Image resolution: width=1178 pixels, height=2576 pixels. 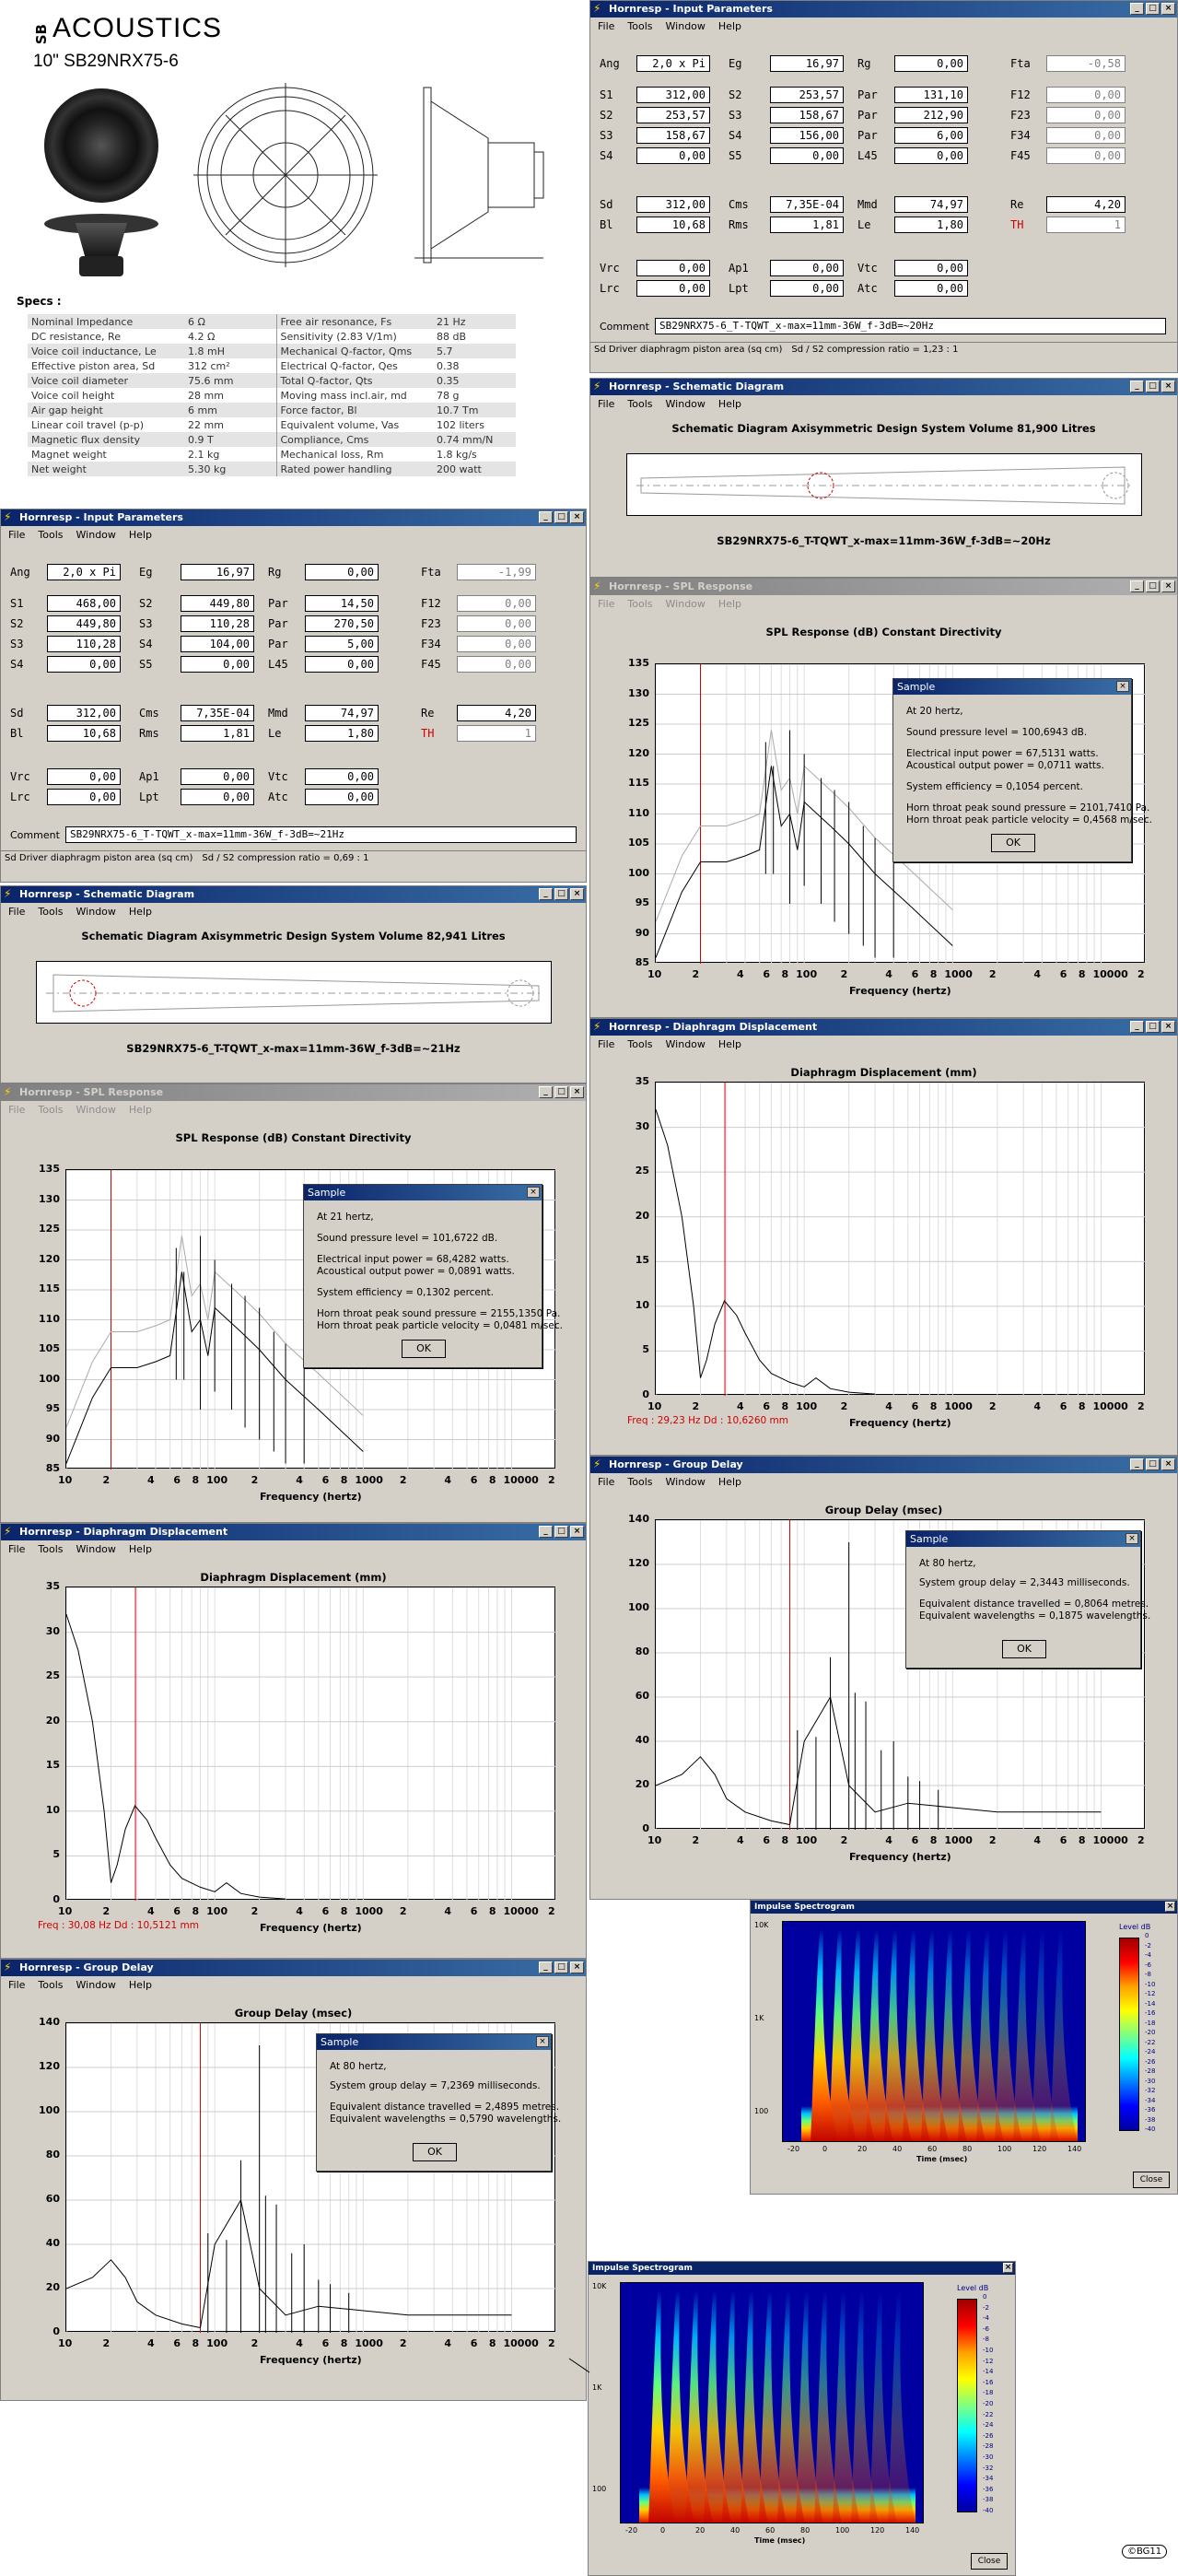 I want to click on field-lrc: 0,00, so click(x=84, y=797).